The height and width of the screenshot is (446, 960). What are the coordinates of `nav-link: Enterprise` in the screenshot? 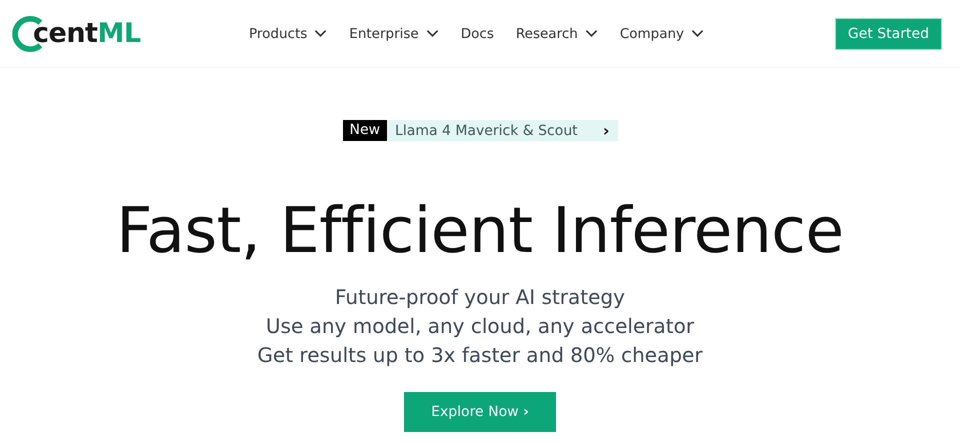 It's located at (394, 34).